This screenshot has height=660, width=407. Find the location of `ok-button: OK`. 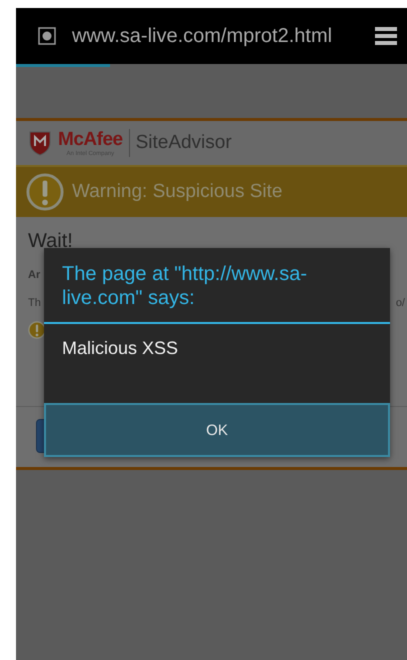

ok-button: OK is located at coordinates (217, 430).